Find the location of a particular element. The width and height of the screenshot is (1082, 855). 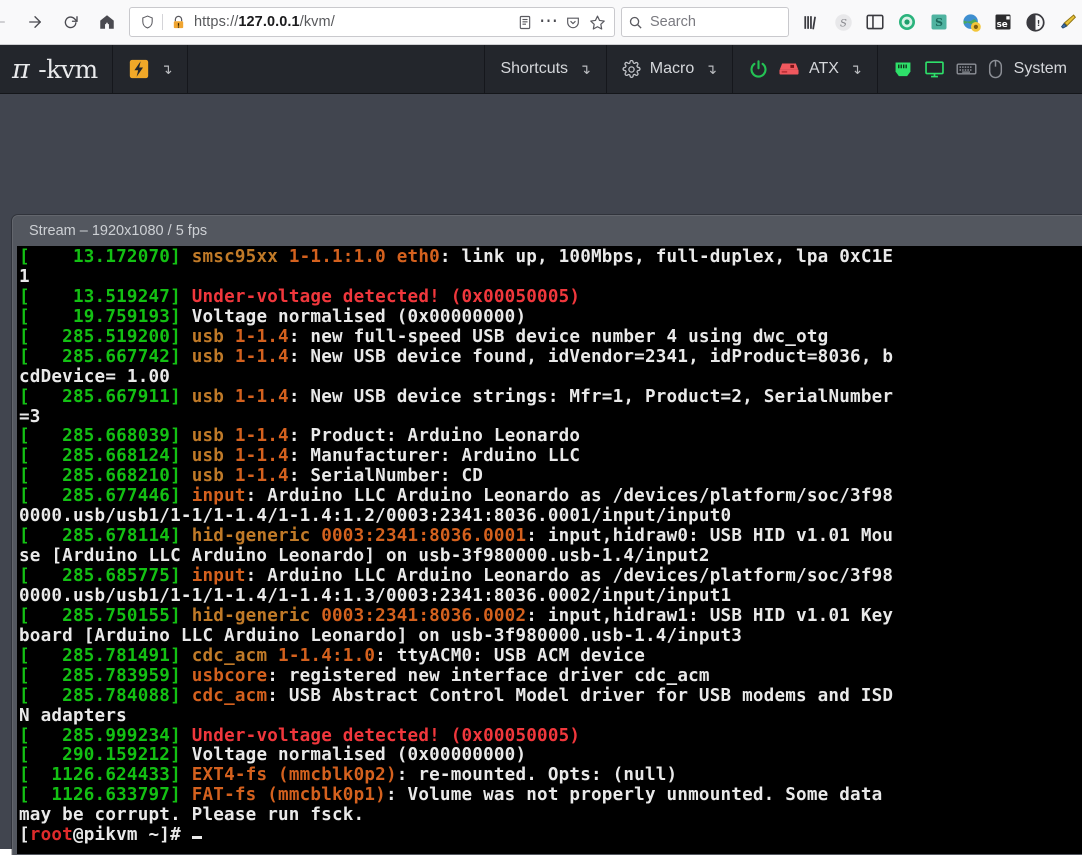

reload-button is located at coordinates (71, 22).